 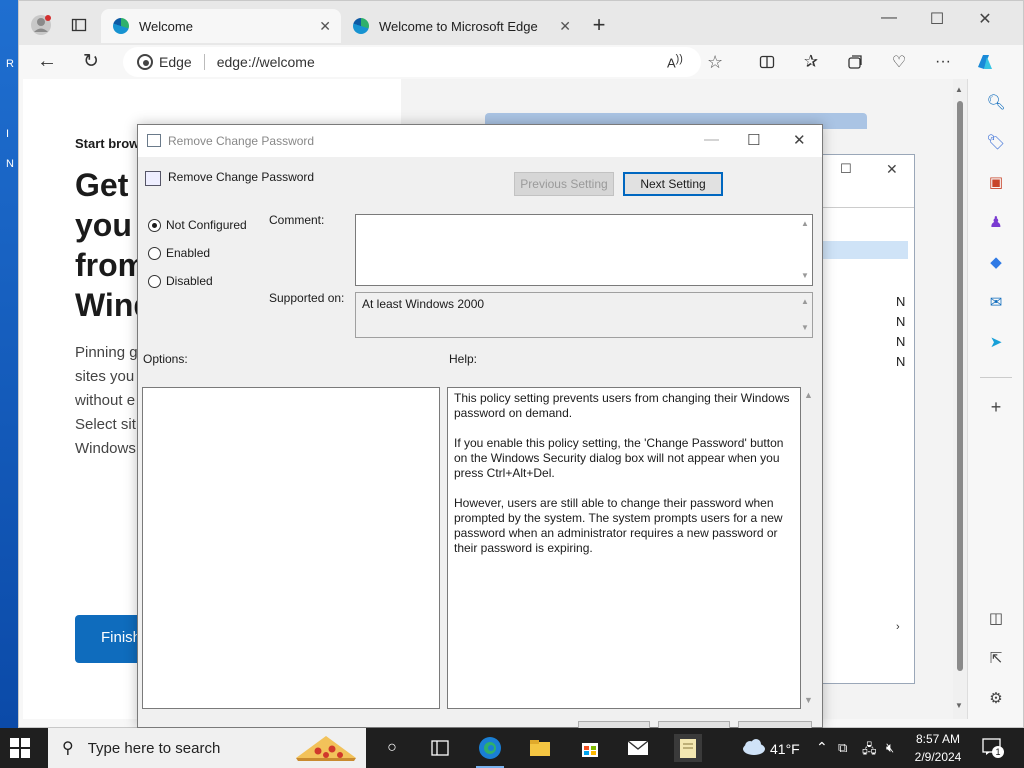 I want to click on weather-cloud-icon, so click(x=753, y=747).